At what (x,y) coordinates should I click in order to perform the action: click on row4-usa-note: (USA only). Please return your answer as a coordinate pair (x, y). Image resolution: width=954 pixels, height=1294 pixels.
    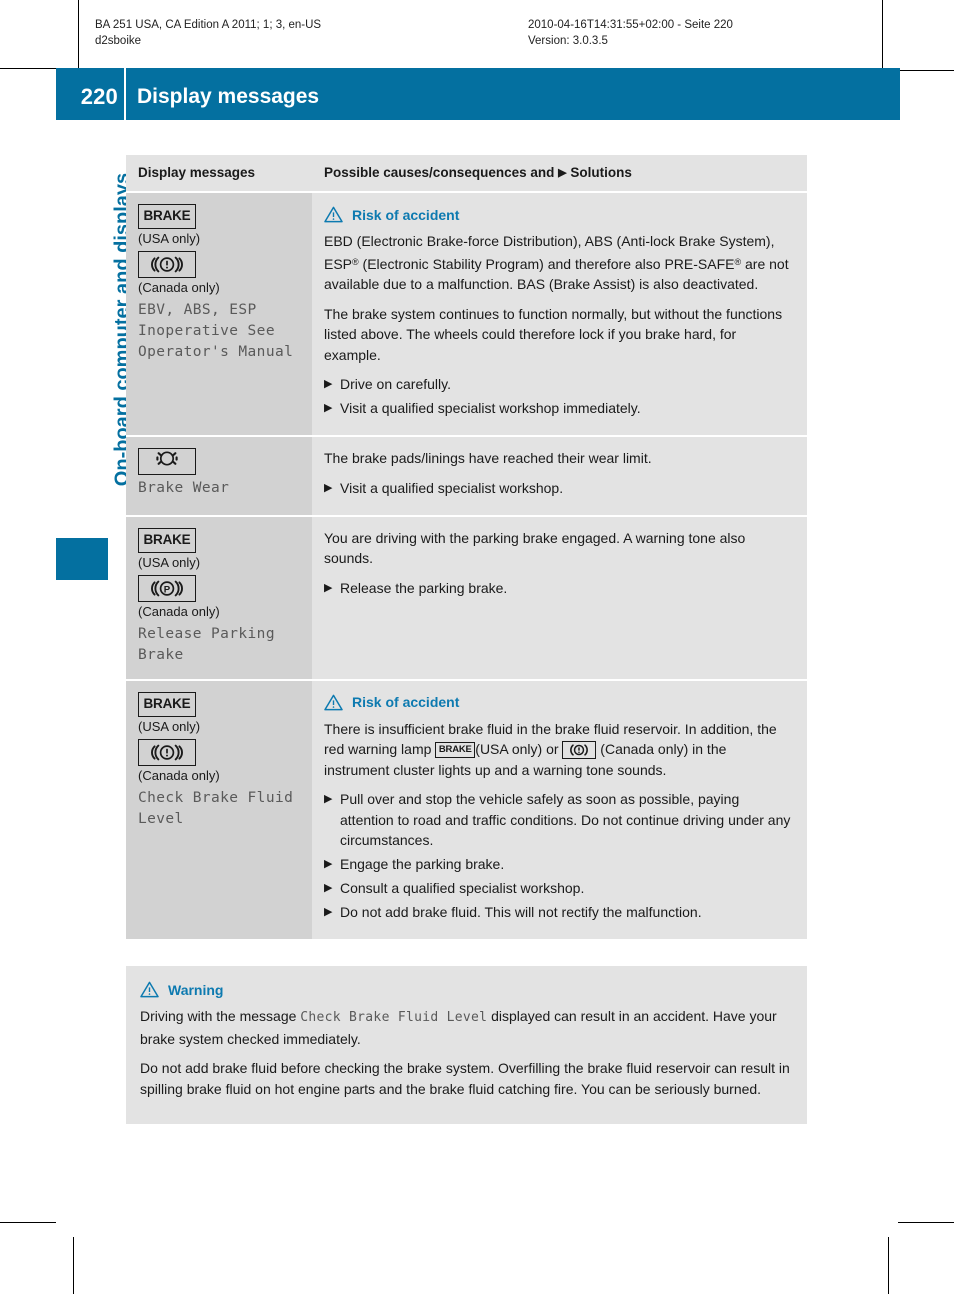
    Looking at the image, I should click on (169, 726).